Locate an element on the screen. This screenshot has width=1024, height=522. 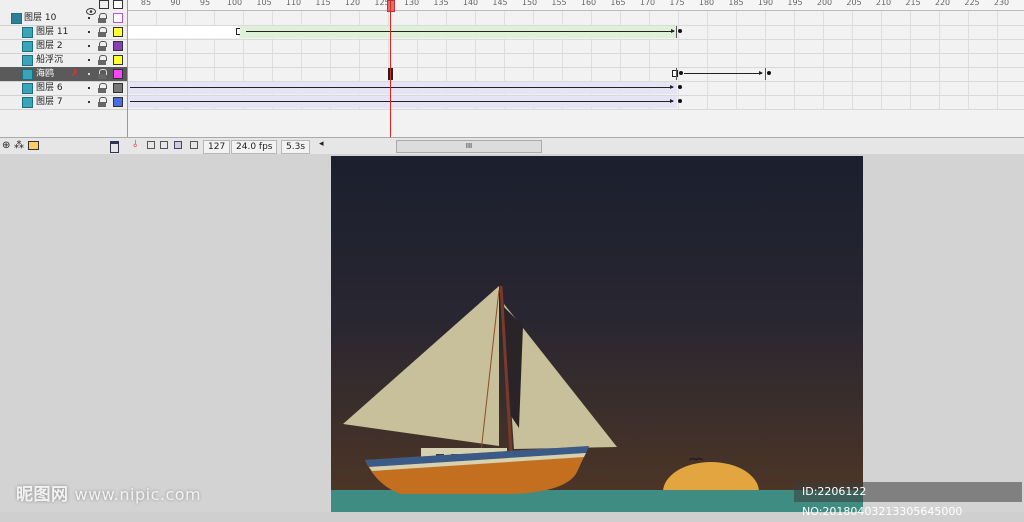
edit-markers-icon is located at coordinates (194, 145).